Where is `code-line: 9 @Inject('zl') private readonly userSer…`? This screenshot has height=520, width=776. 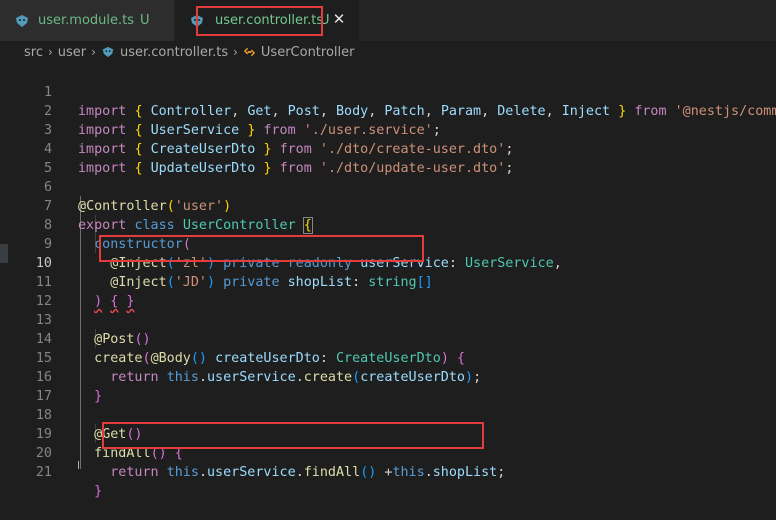
code-line: 9 @Inject('zl') private readonly userSer… is located at coordinates (388, 243).